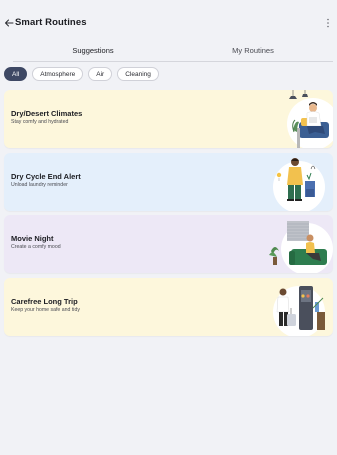 This screenshot has height=455, width=337. Describe the element at coordinates (173, 61) in the screenshot. I see `tab-divider` at that location.